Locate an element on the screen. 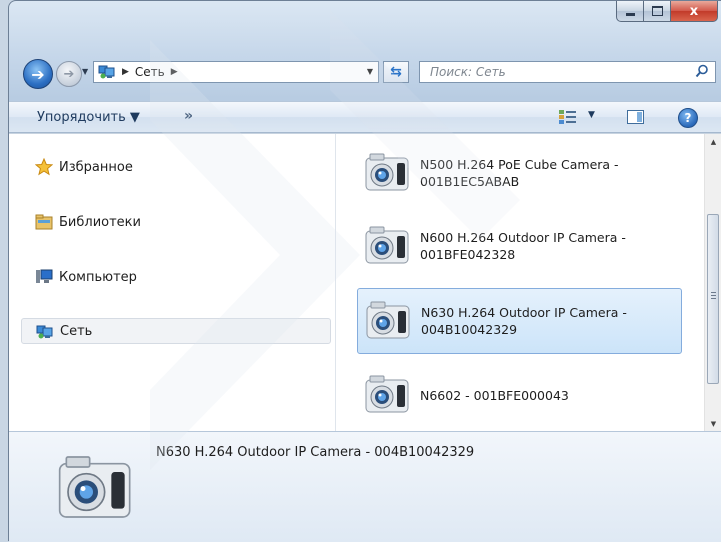  list-item-title: N630 H.264 Outdoor IP Camera - is located at coordinates (524, 312).